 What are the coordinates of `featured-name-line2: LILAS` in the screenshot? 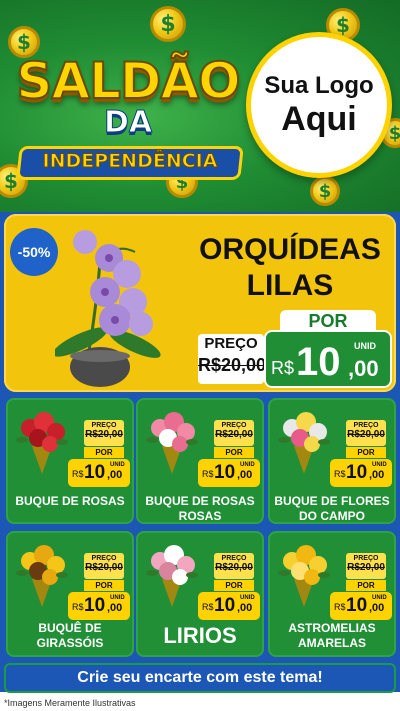 It's located at (290, 285).